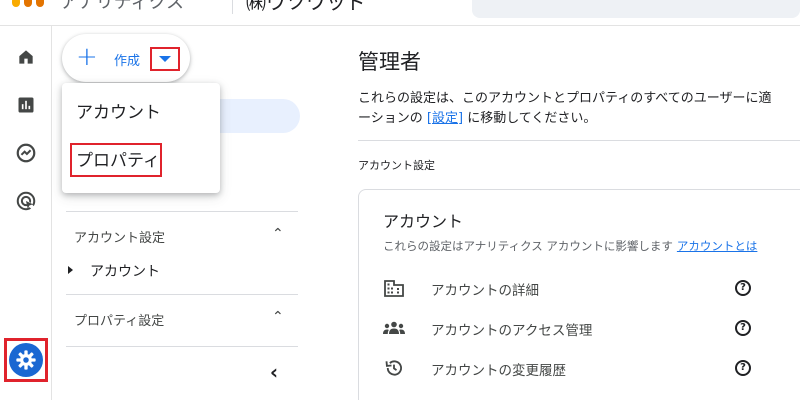 The width and height of the screenshot is (800, 400). I want to click on nav-heading-account-settings: アカウント設定, so click(119, 236).